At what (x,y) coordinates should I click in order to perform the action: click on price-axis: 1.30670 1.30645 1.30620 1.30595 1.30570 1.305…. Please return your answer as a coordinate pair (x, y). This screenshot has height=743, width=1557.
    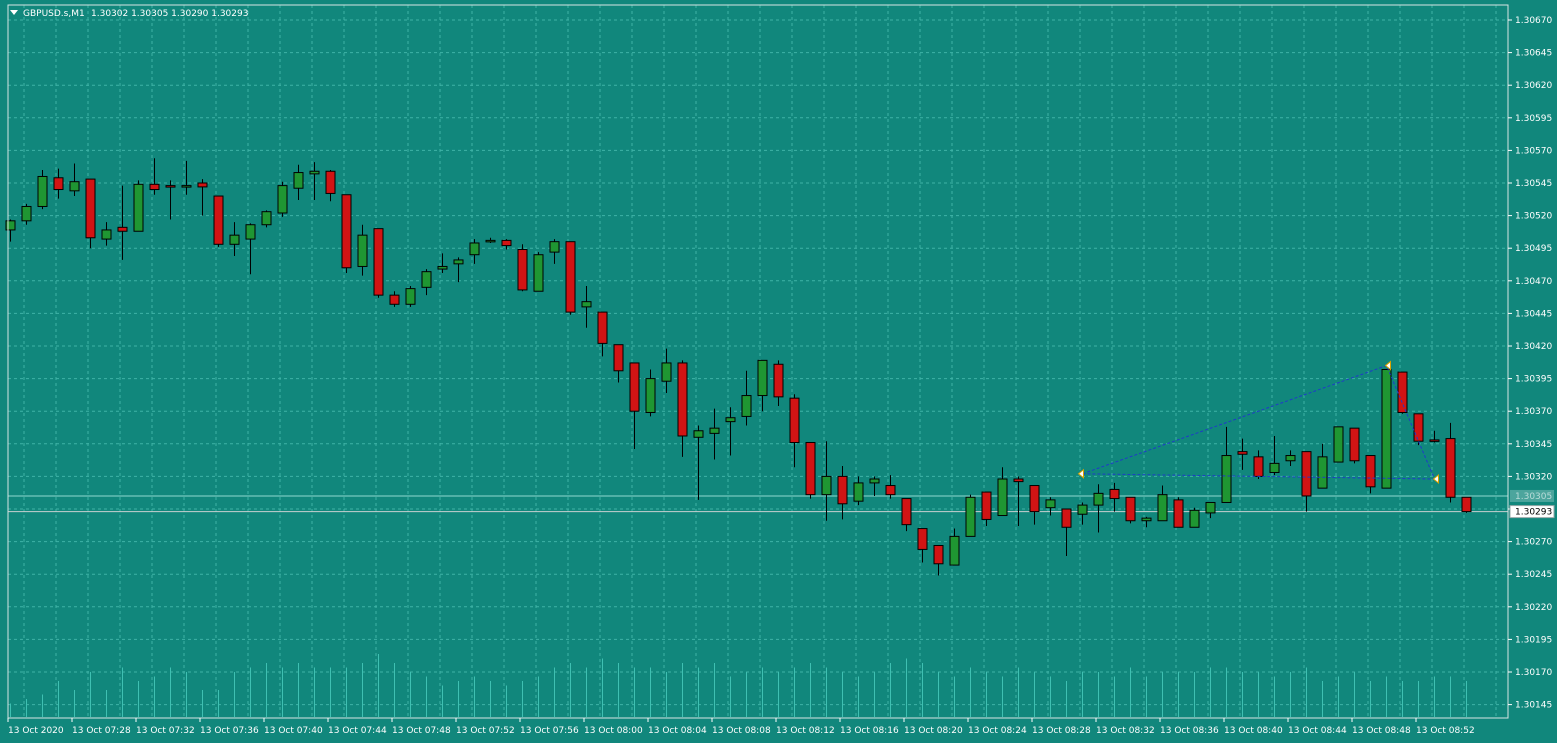
    Looking at the image, I should click on (1531, 363).